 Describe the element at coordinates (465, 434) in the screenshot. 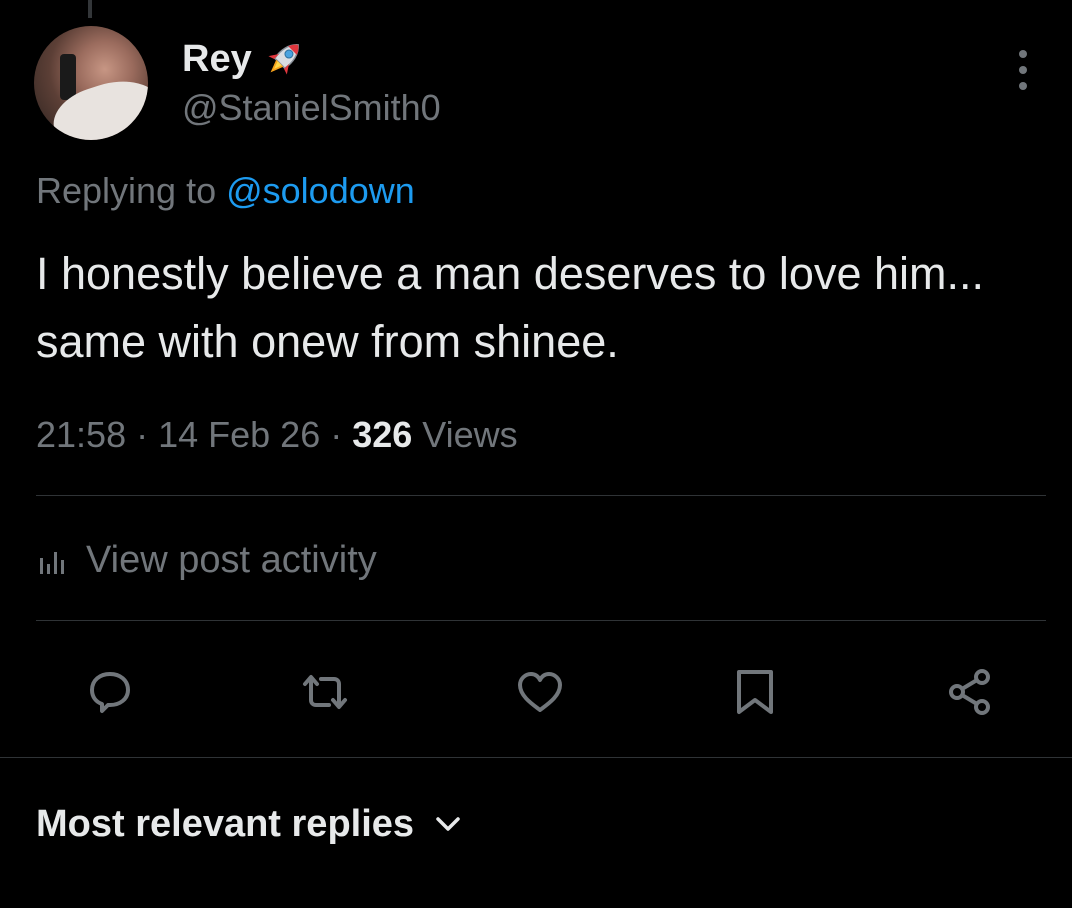

I see `views-label: Views` at that location.